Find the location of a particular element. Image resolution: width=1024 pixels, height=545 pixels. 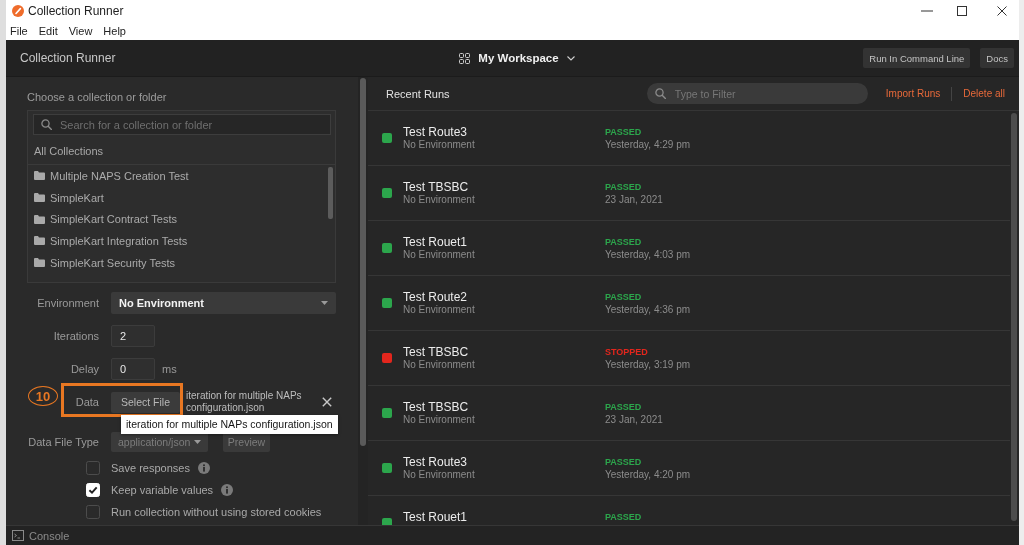

menu-item: Help is located at coordinates (114, 31).